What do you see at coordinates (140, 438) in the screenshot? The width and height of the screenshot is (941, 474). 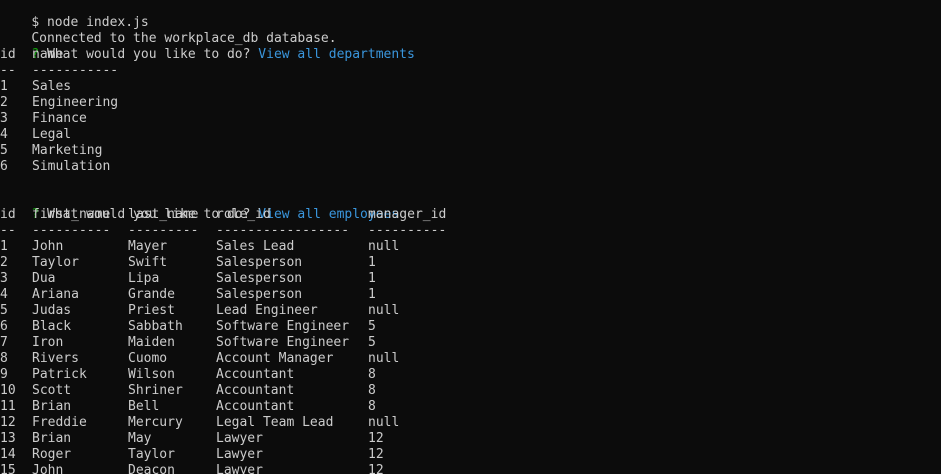 I see `employee-last-name: May` at bounding box center [140, 438].